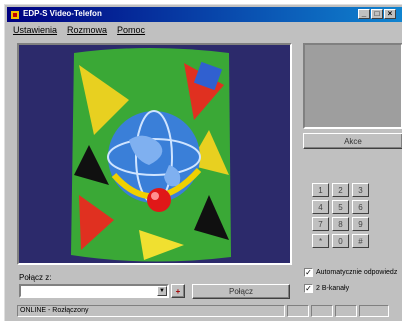 This screenshot has width=402, height=321. What do you see at coordinates (352, 86) in the screenshot?
I see `local-preview` at bounding box center [352, 86].